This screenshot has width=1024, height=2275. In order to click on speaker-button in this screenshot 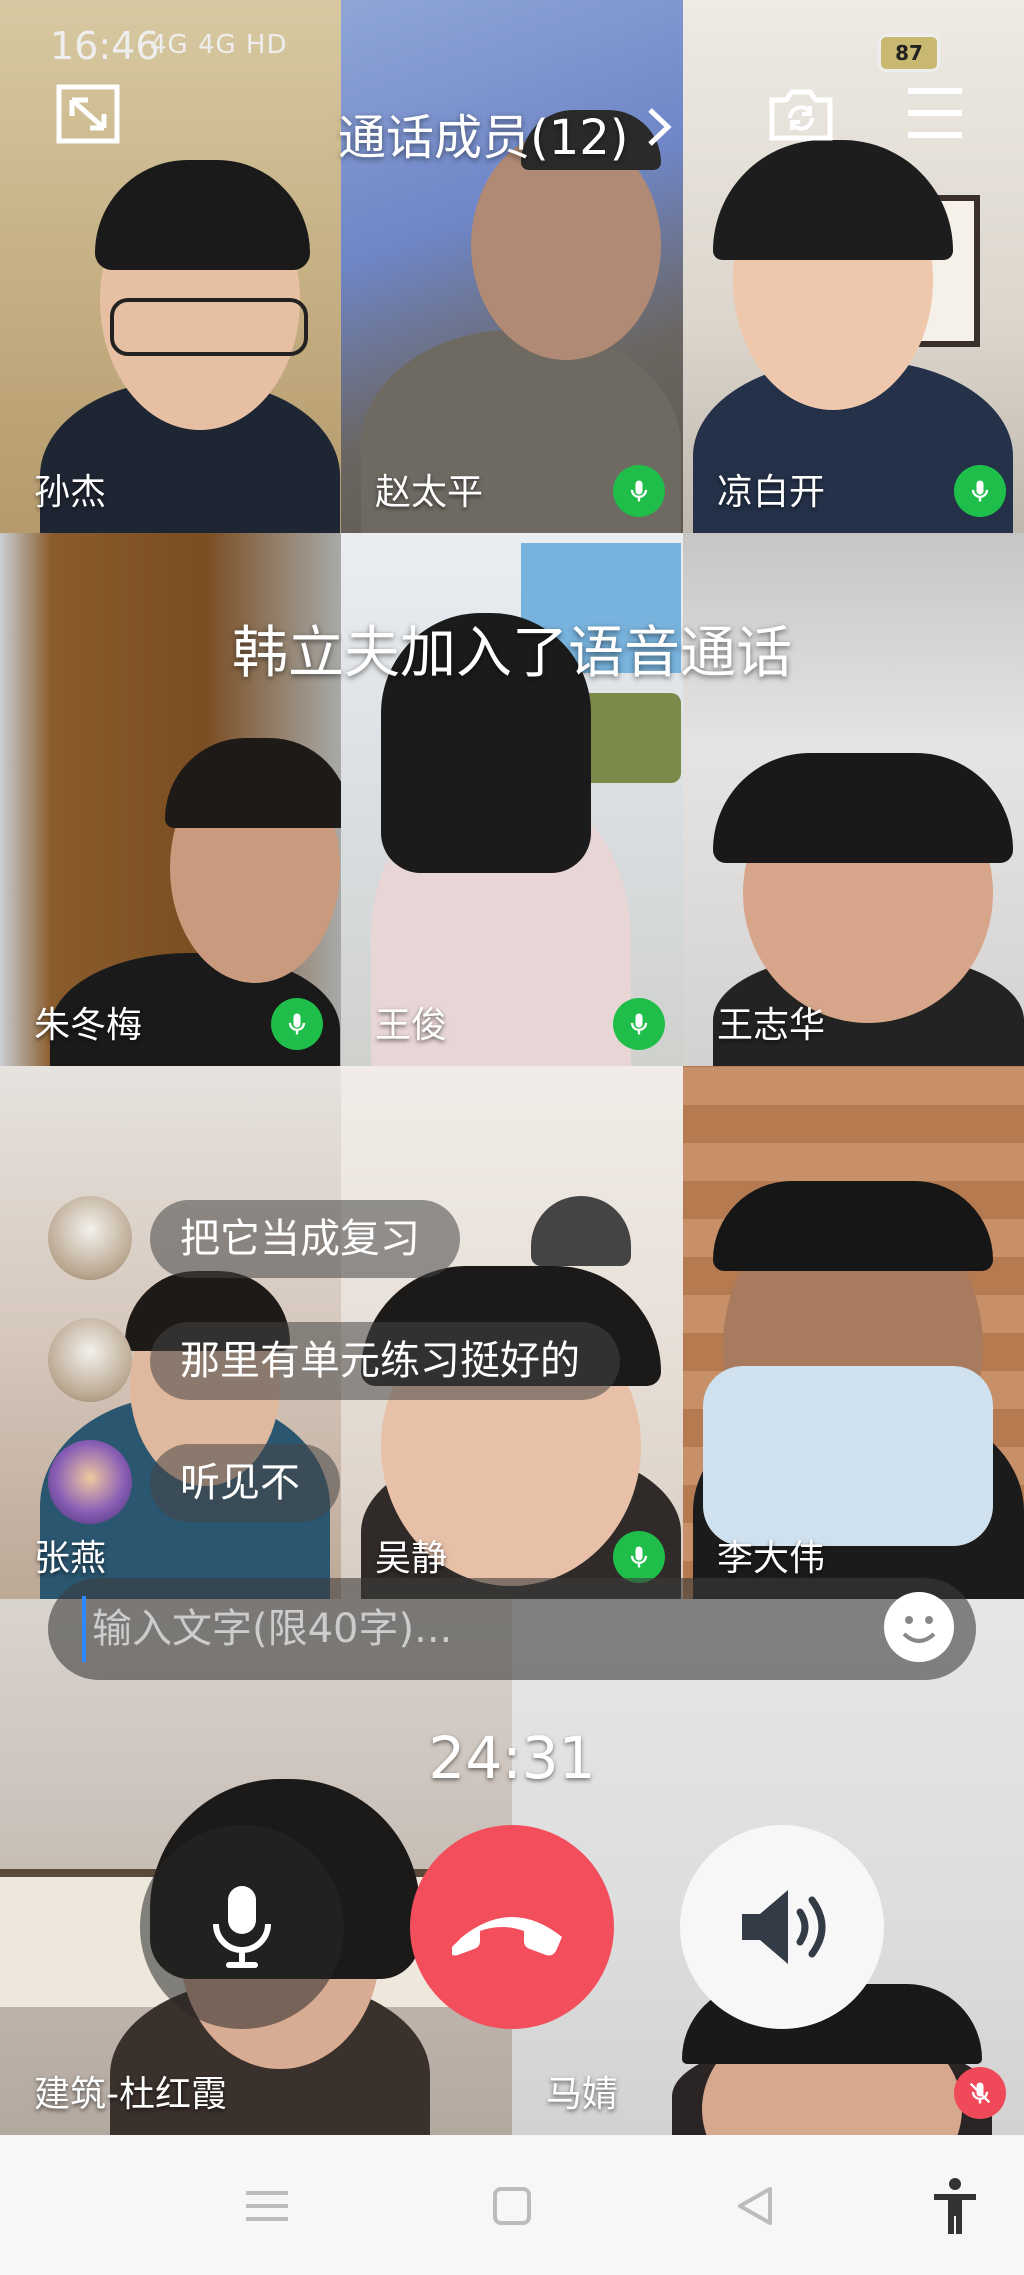, I will do `click(782, 1927)`.